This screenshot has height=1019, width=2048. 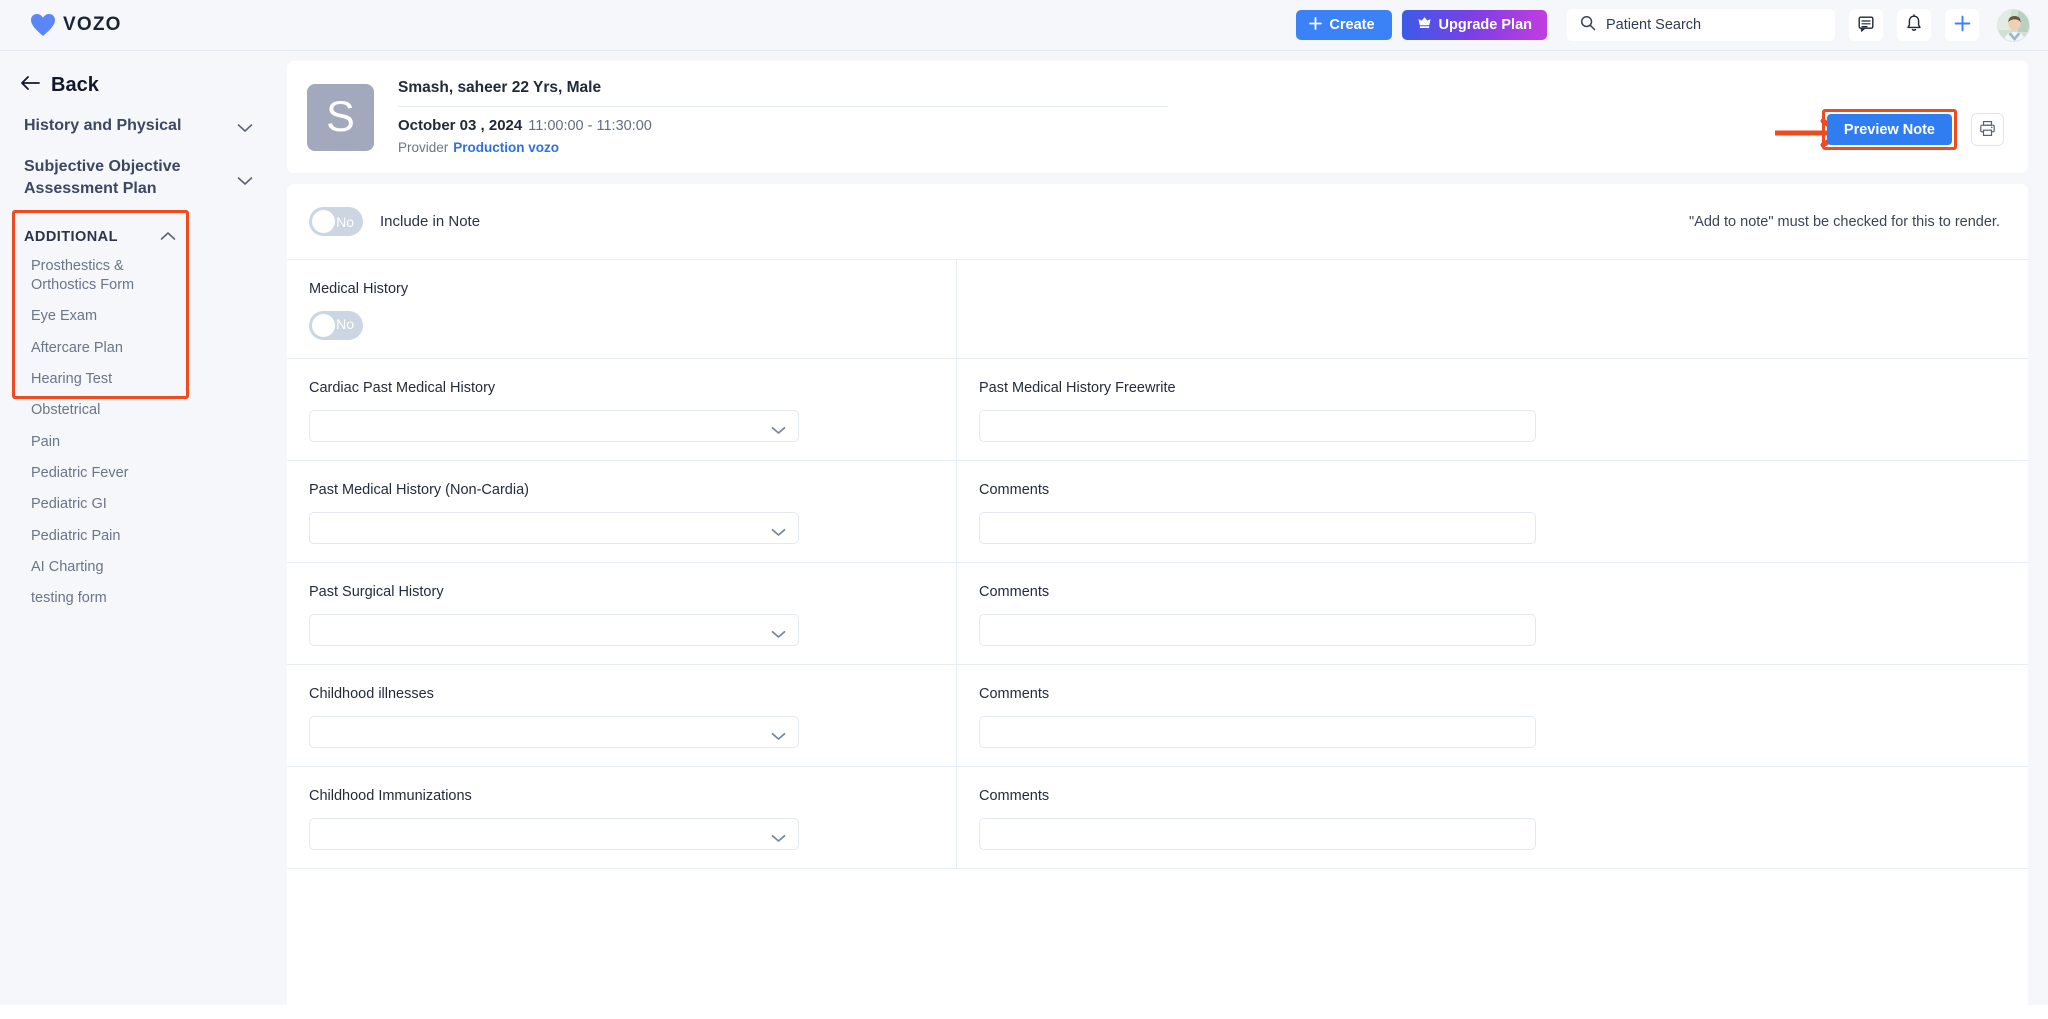 I want to click on form-row: Past Surgical History Comments, so click(x=1157, y=614).